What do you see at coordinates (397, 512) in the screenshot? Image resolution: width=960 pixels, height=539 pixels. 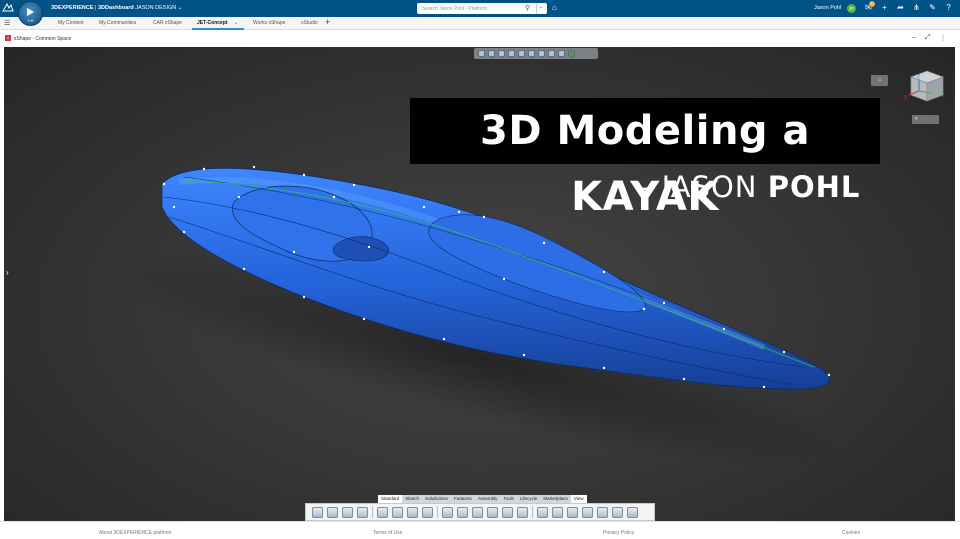 I see `settings-icon` at bounding box center [397, 512].